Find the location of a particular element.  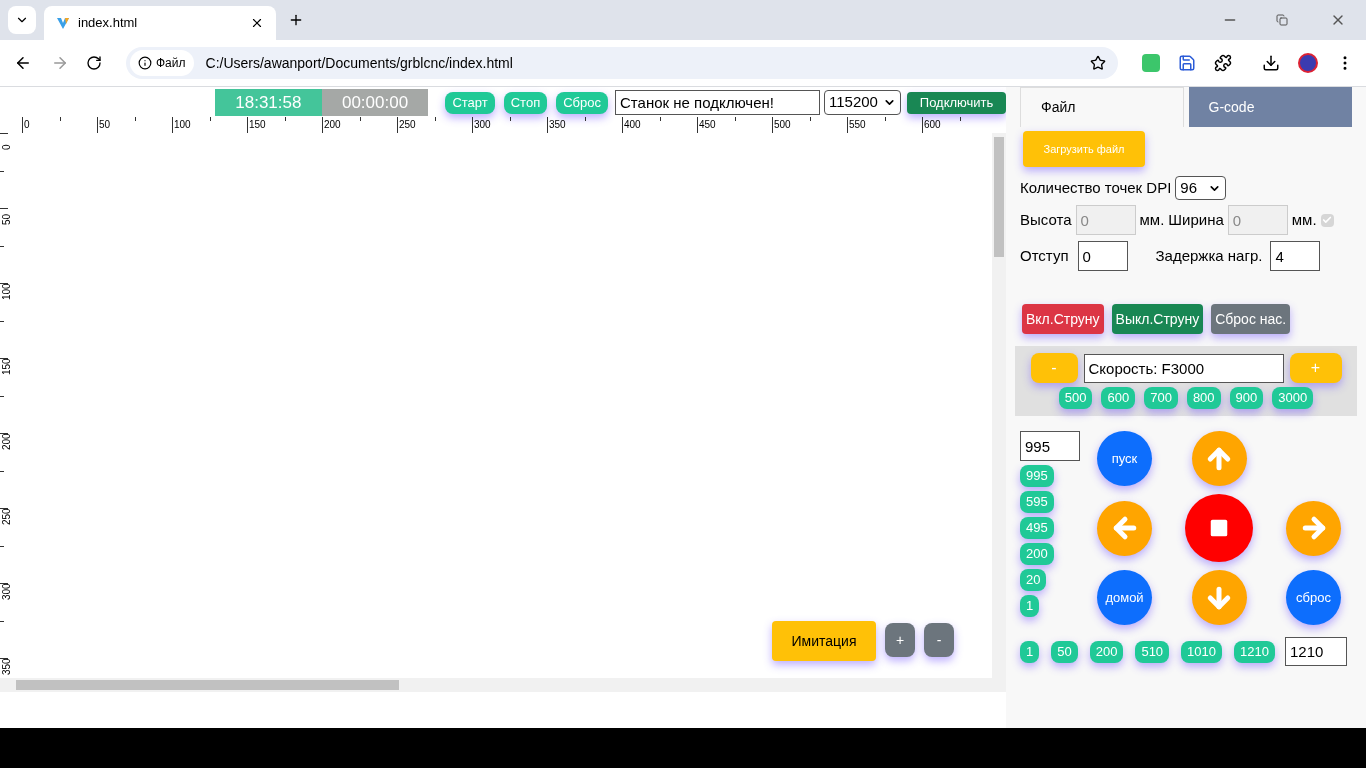

ruler-label: 500 is located at coordinates (782, 125).